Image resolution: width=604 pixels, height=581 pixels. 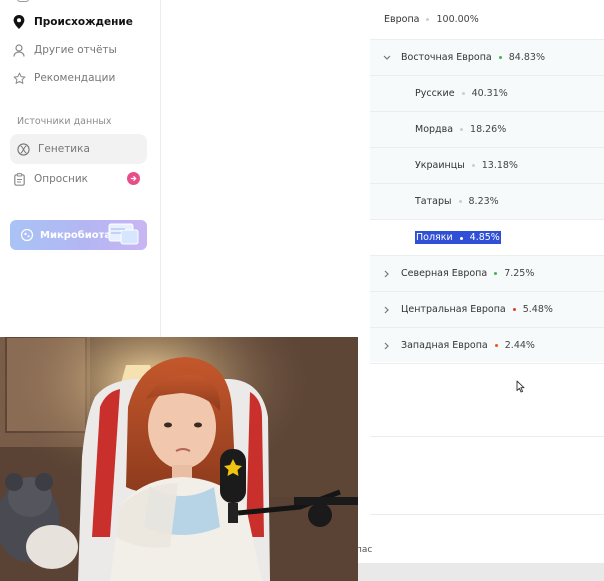 I want to click on kit-box-illustration, so click(x=123, y=234).